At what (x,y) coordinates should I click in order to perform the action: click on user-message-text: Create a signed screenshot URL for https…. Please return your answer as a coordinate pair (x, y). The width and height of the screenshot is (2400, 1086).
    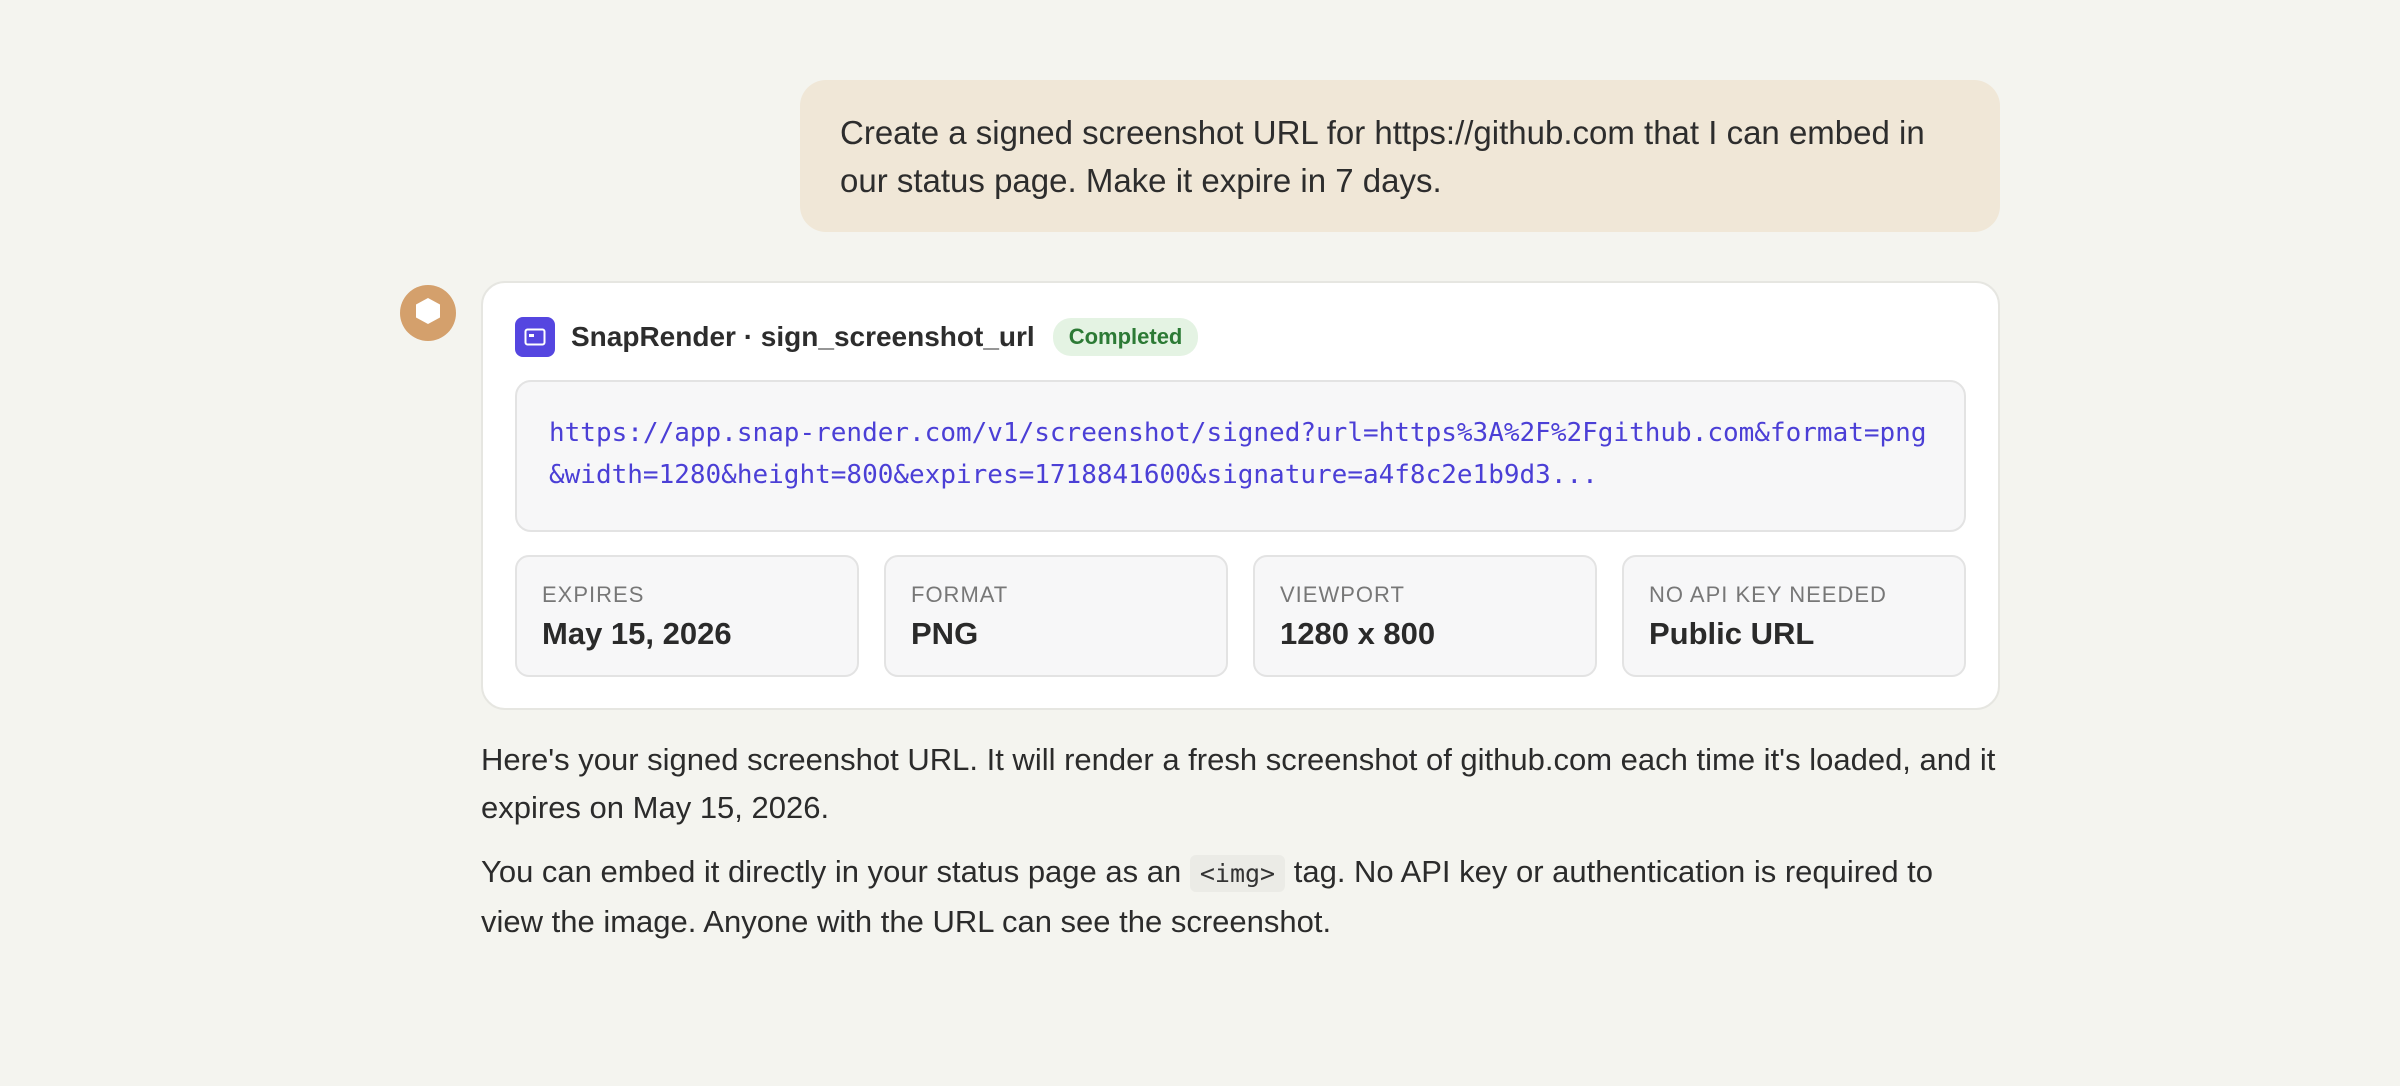
    Looking at the image, I should click on (1382, 156).